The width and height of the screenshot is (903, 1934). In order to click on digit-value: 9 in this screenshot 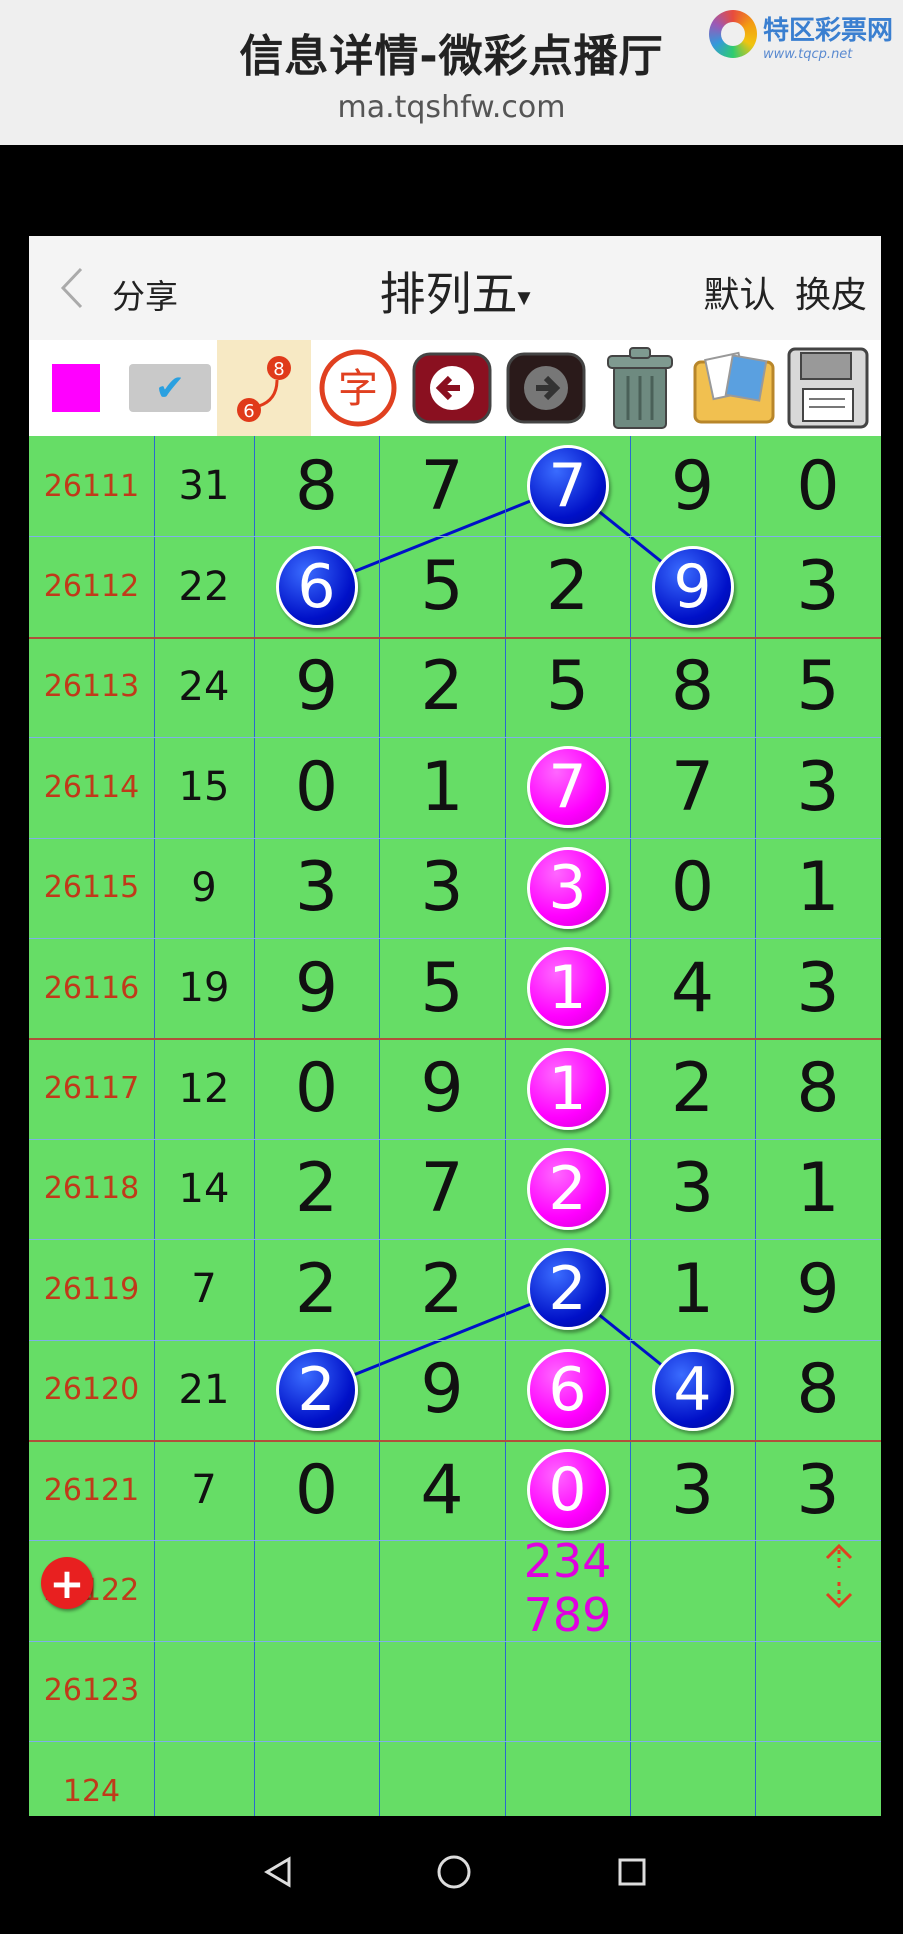, I will do `click(818, 1289)`.